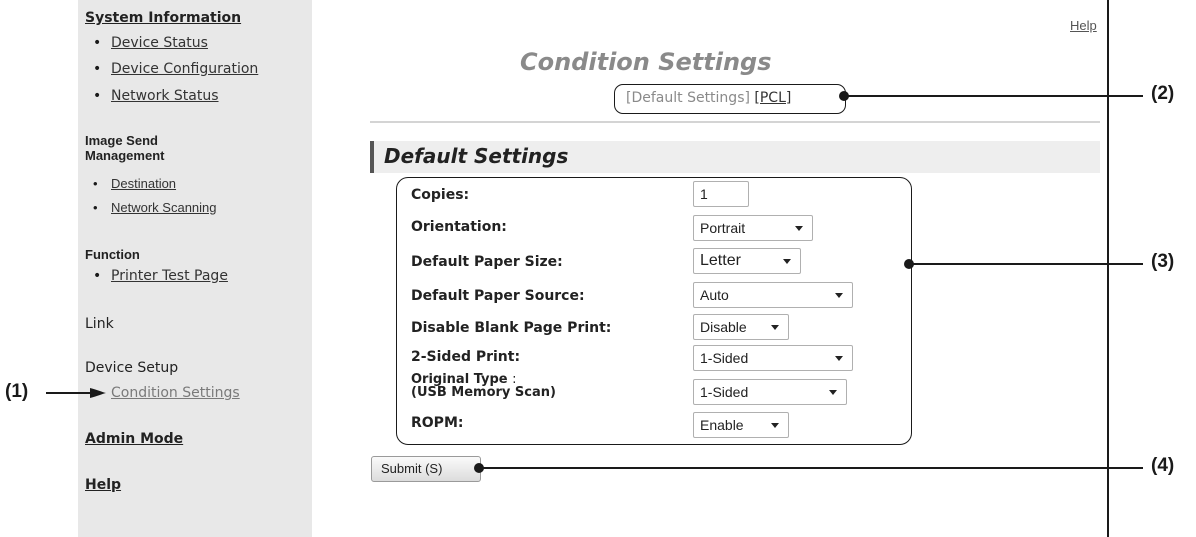 The height and width of the screenshot is (537, 1196). Describe the element at coordinates (437, 423) in the screenshot. I see `ropm-label: ROPM:` at that location.